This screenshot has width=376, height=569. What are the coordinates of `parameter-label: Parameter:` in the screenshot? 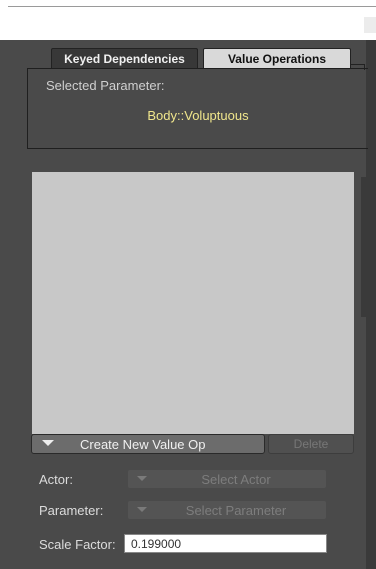 It's located at (71, 510).